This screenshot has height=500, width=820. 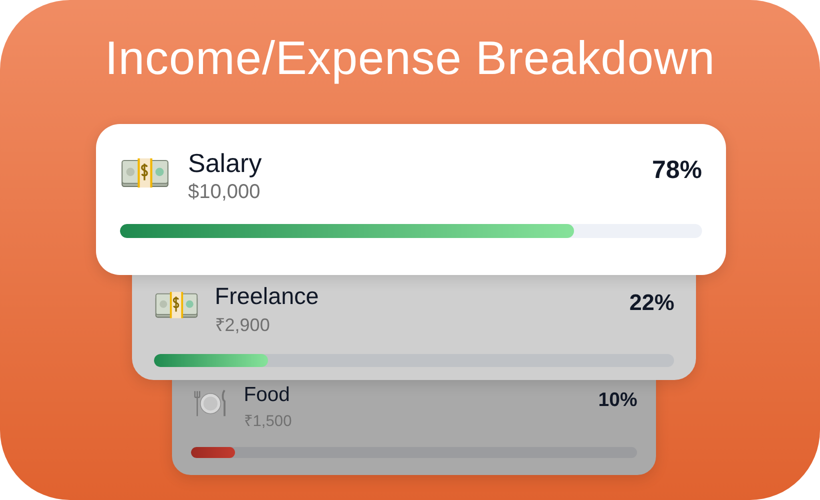 I want to click on page-title: Income/Expense Breakdown, so click(x=410, y=57).